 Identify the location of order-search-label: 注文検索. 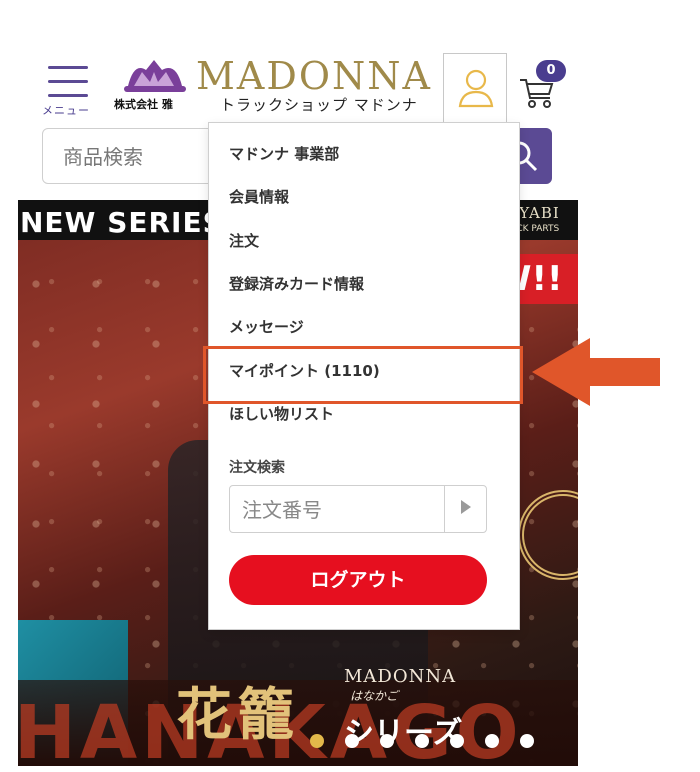
(257, 468).